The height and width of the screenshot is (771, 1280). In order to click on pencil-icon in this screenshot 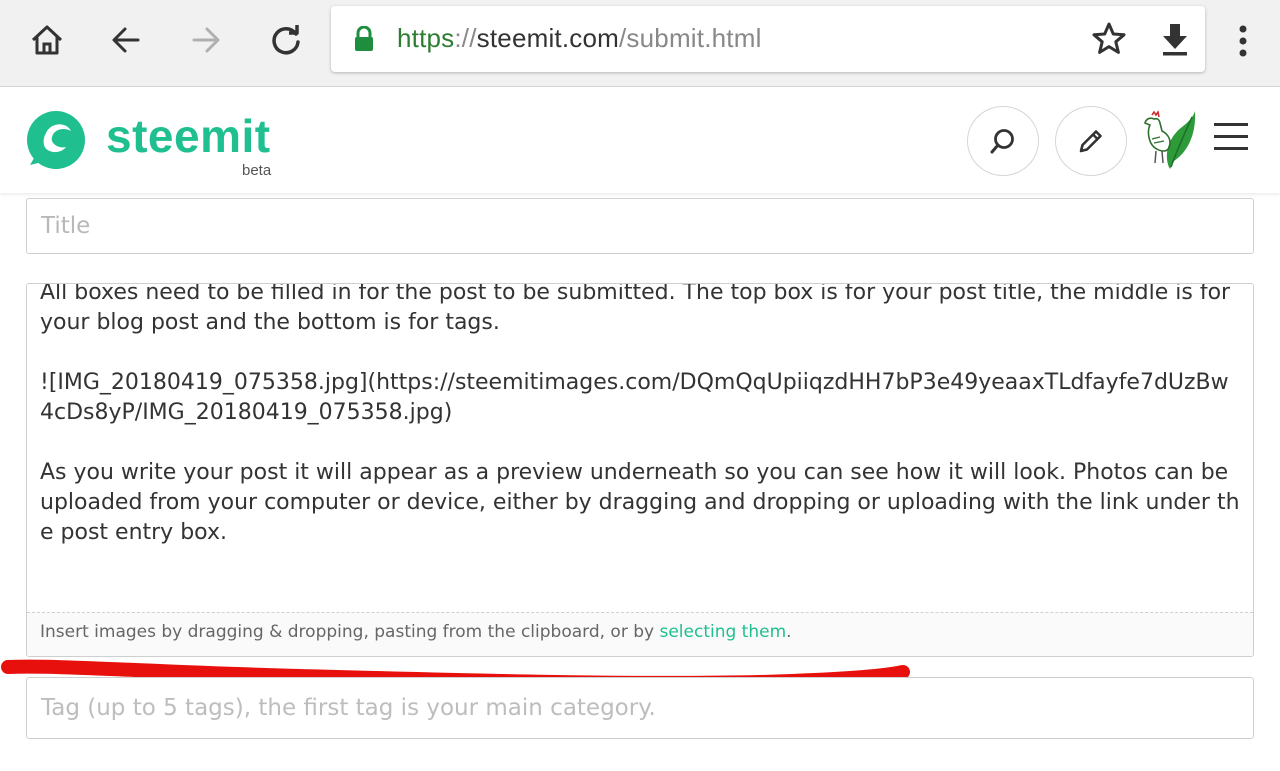, I will do `click(1090, 141)`.